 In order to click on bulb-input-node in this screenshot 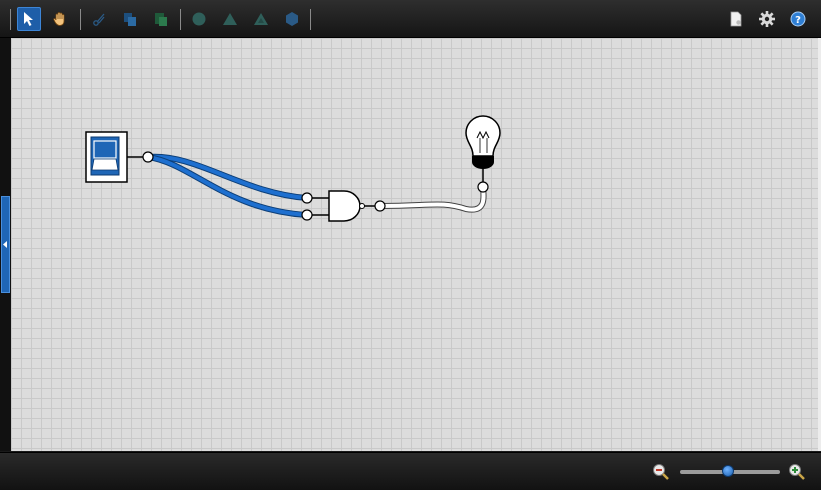, I will do `click(483, 187)`.